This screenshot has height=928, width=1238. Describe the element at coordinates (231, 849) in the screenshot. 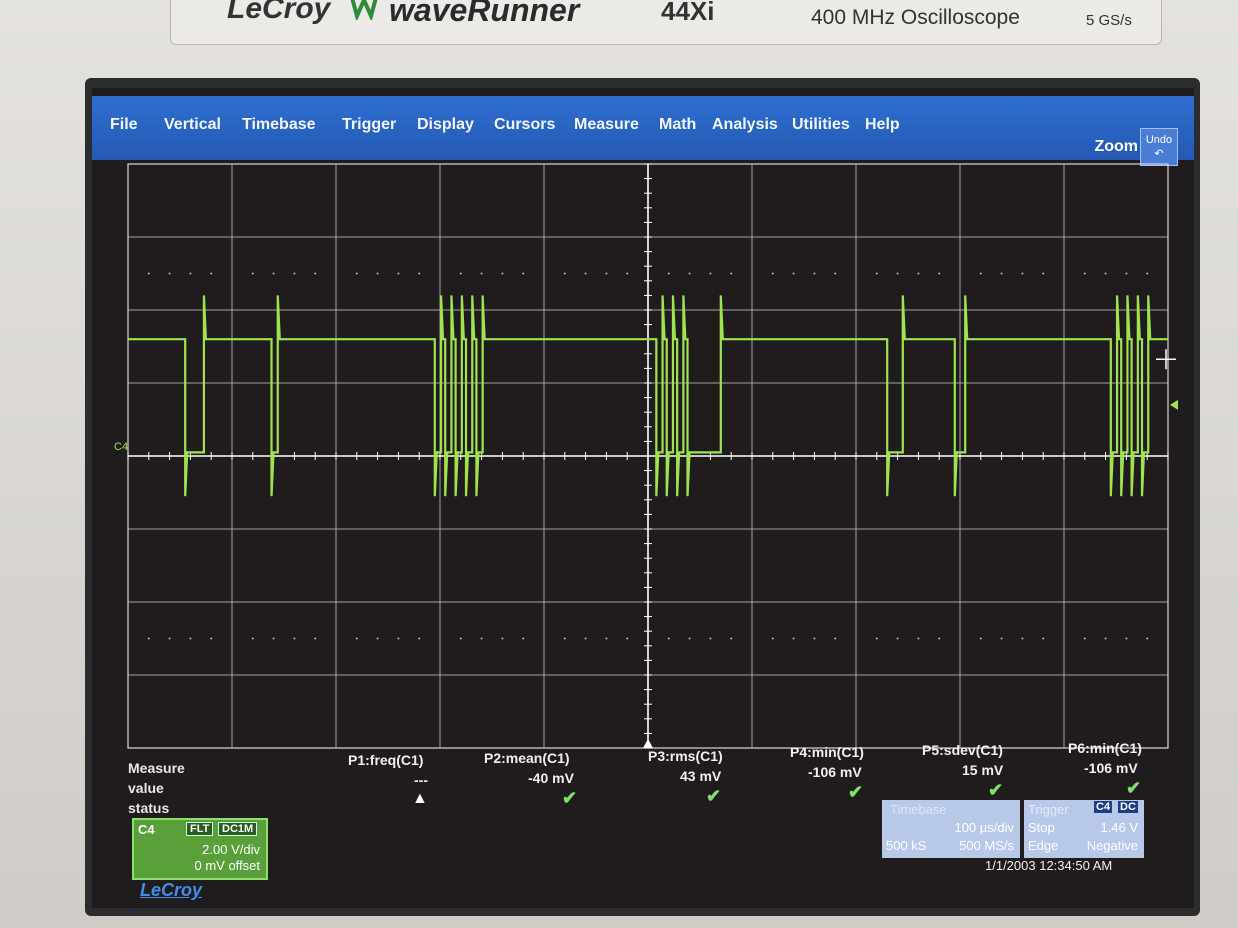

I see `volts-per-div: 2.00 V/div` at that location.